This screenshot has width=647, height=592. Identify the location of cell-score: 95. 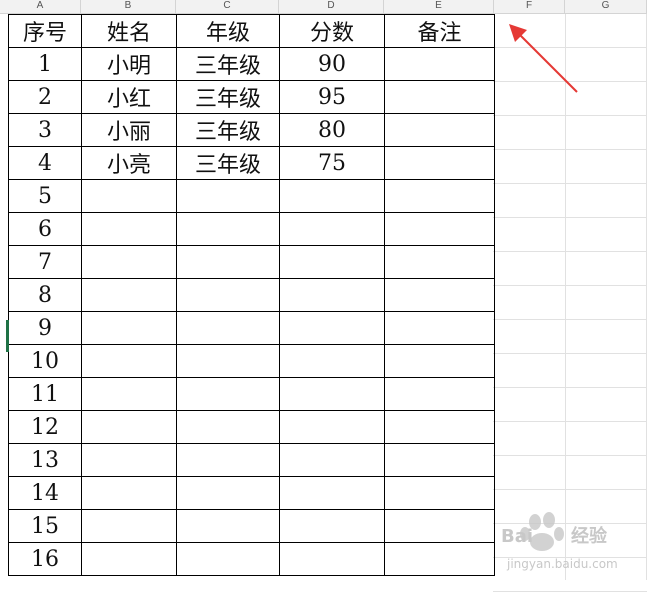
(332, 97).